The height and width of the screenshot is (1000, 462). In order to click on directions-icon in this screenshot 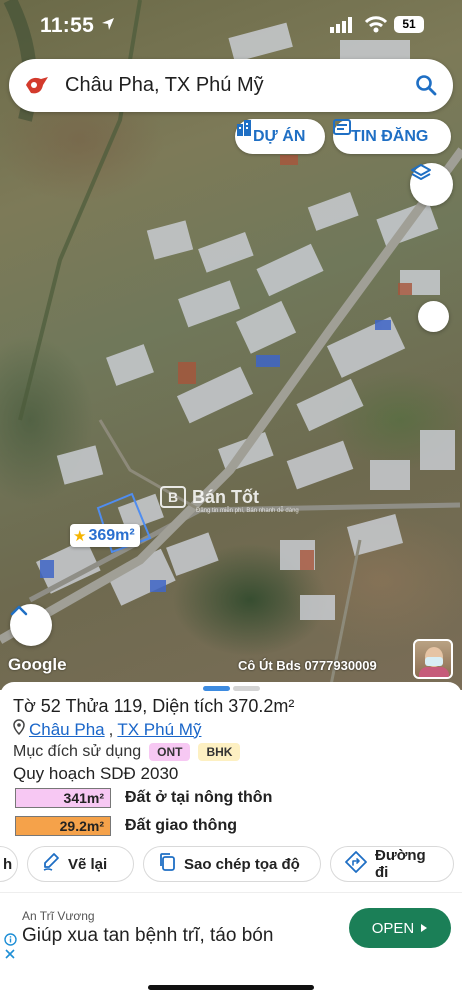, I will do `click(356, 864)`.